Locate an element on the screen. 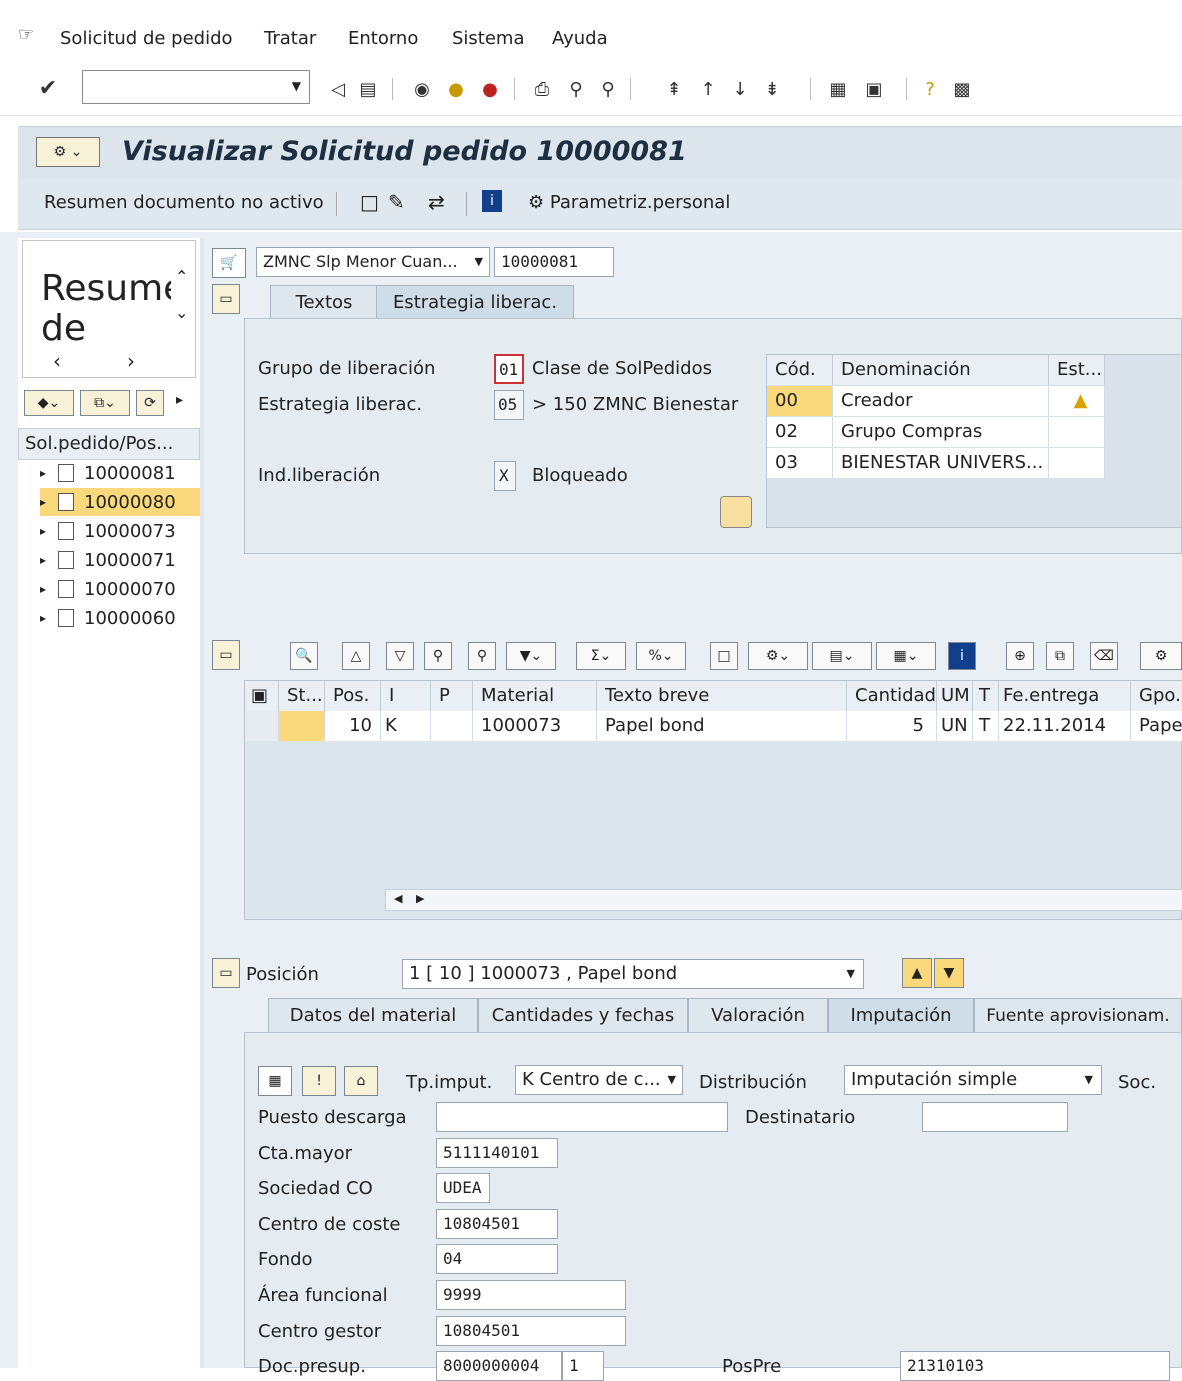  prev-page-icon: ↑ is located at coordinates (708, 89).